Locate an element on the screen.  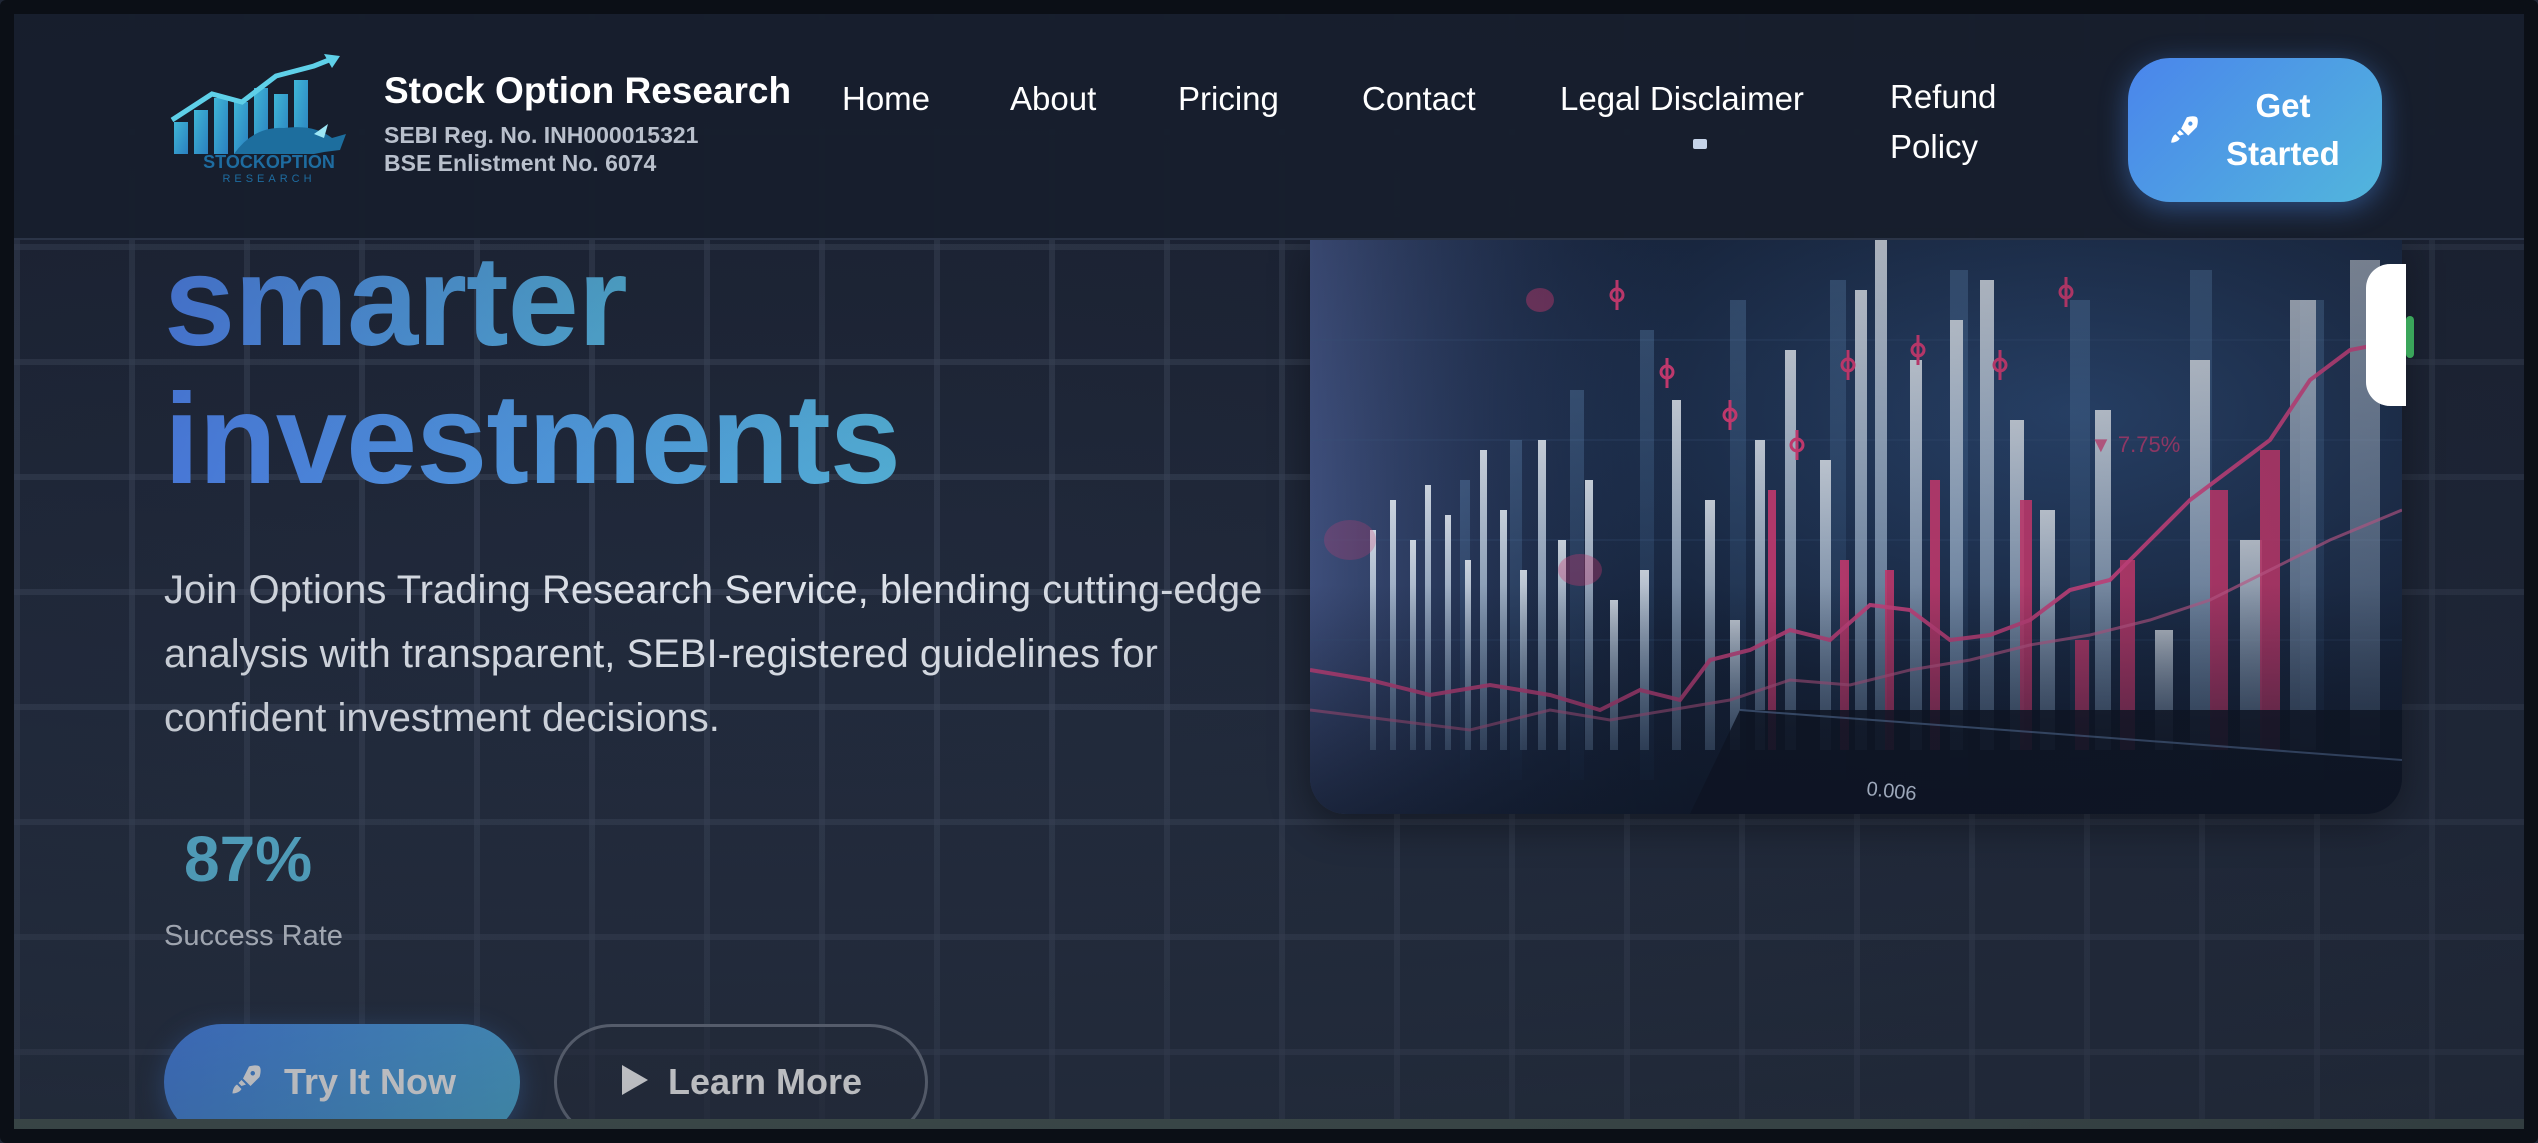
nav-about: About is located at coordinates (1053, 99).